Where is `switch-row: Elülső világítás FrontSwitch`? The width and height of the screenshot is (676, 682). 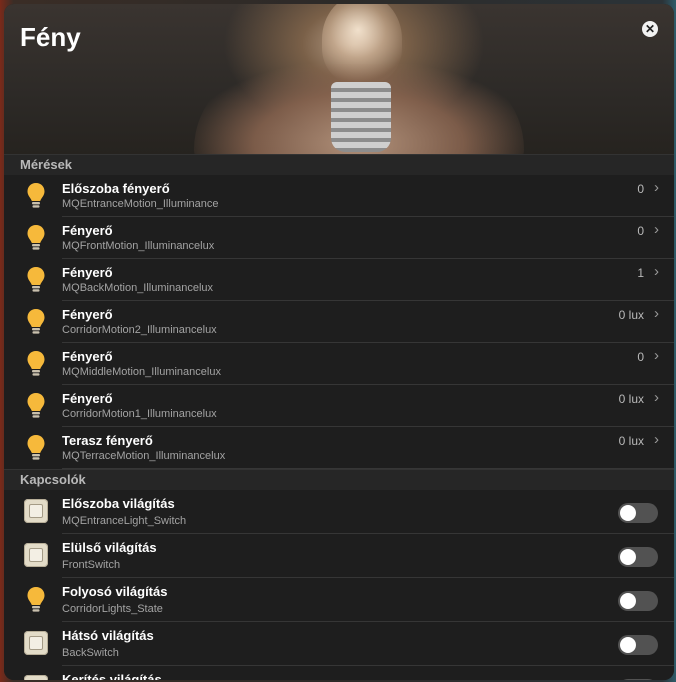
switch-row: Elülső világítás FrontSwitch is located at coordinates (339, 556).